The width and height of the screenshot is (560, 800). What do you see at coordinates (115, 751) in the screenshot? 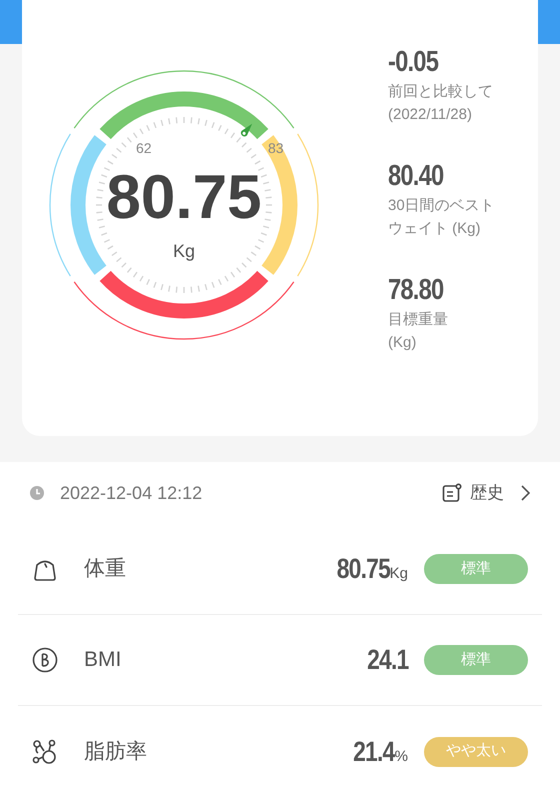
I see `metric-label: 脂肪率` at bounding box center [115, 751].